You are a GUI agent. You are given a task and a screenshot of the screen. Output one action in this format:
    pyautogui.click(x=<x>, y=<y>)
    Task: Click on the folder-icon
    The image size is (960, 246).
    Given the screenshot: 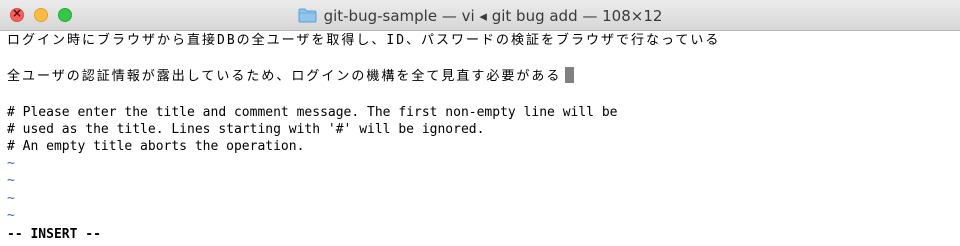 What is the action you would take?
    pyautogui.click(x=307, y=15)
    